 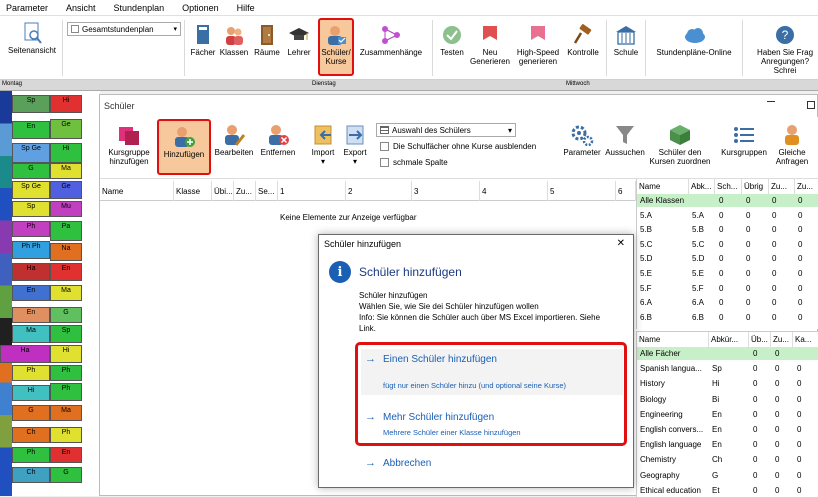 What do you see at coordinates (184, 147) in the screenshot?
I see `hinzufuegen-button: Hinzufügen` at bounding box center [184, 147].